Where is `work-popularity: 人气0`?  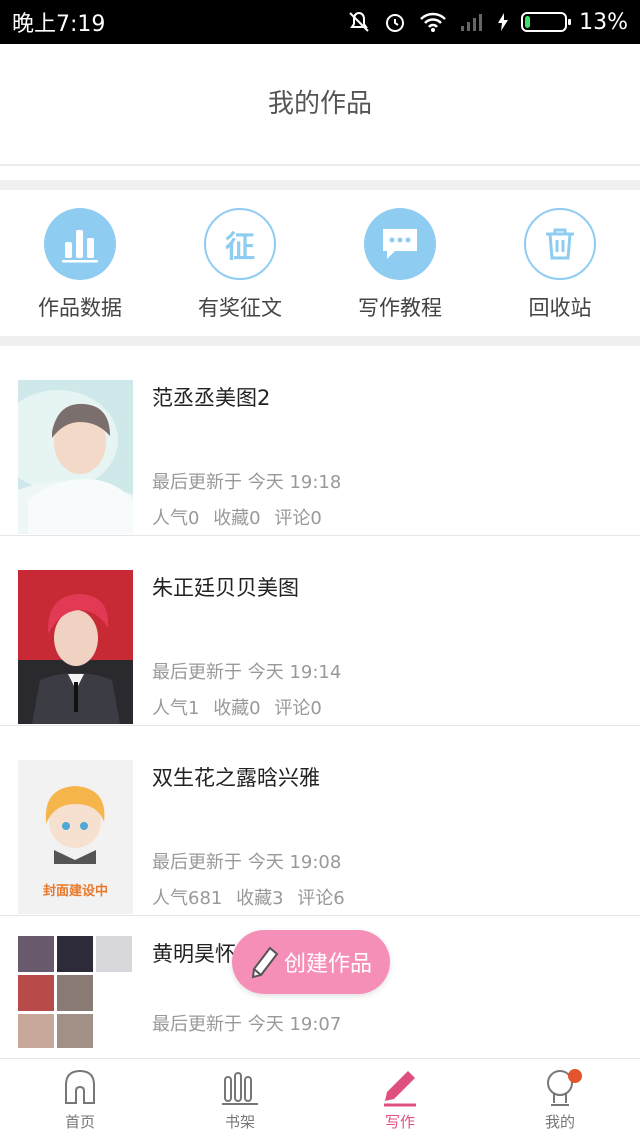 work-popularity: 人气0 is located at coordinates (176, 518).